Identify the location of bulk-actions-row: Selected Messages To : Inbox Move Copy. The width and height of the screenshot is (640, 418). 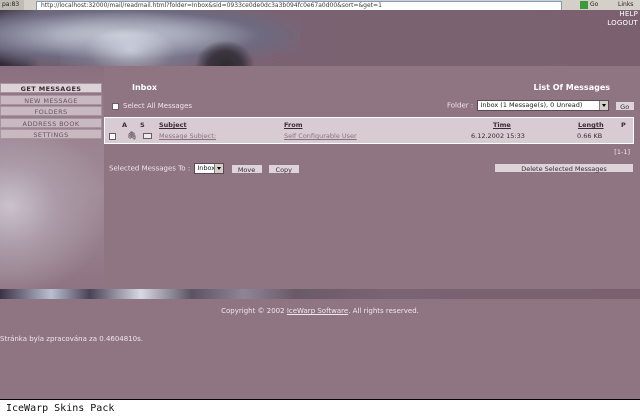
(204, 168).